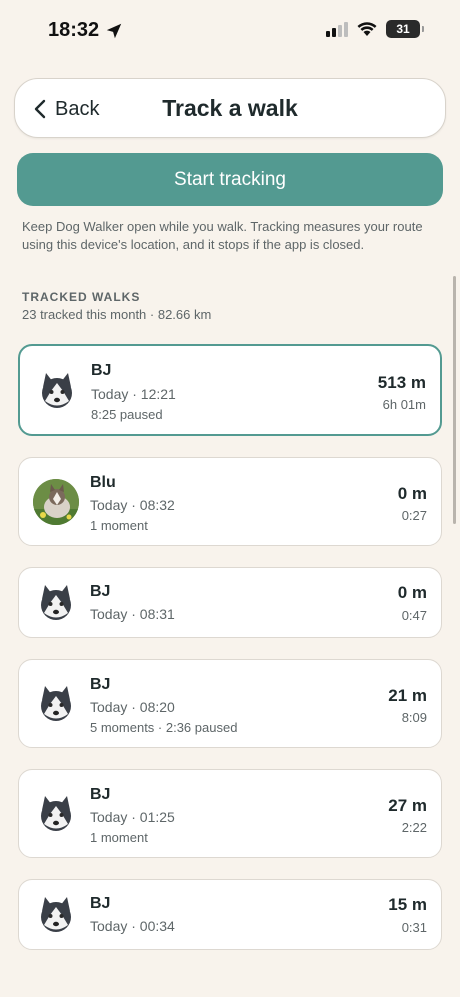 Image resolution: width=460 pixels, height=997 pixels. I want to click on walk-card: BJ Today · 08:31 0 m 0:47, so click(230, 602).